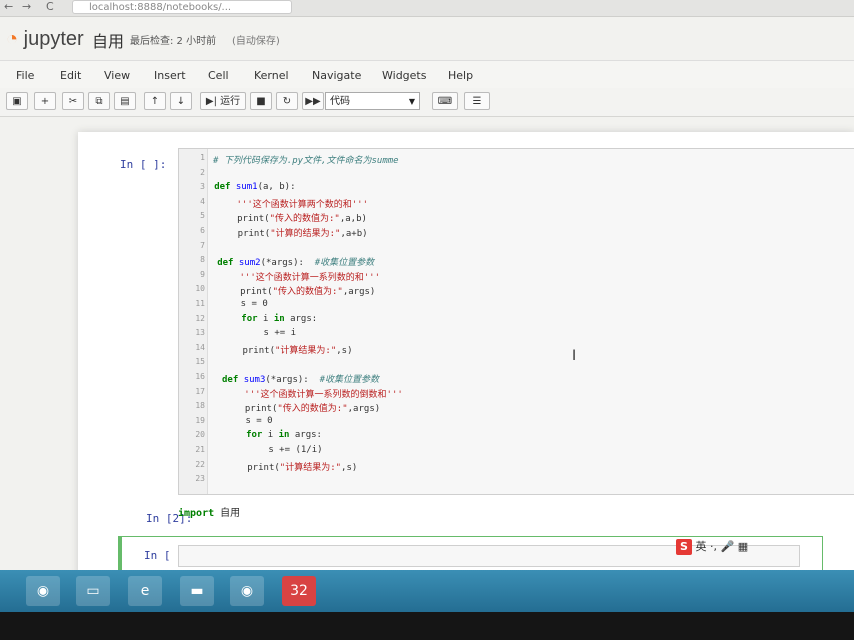  Describe the element at coordinates (200, 289) in the screenshot. I see `line-number: 10` at that location.